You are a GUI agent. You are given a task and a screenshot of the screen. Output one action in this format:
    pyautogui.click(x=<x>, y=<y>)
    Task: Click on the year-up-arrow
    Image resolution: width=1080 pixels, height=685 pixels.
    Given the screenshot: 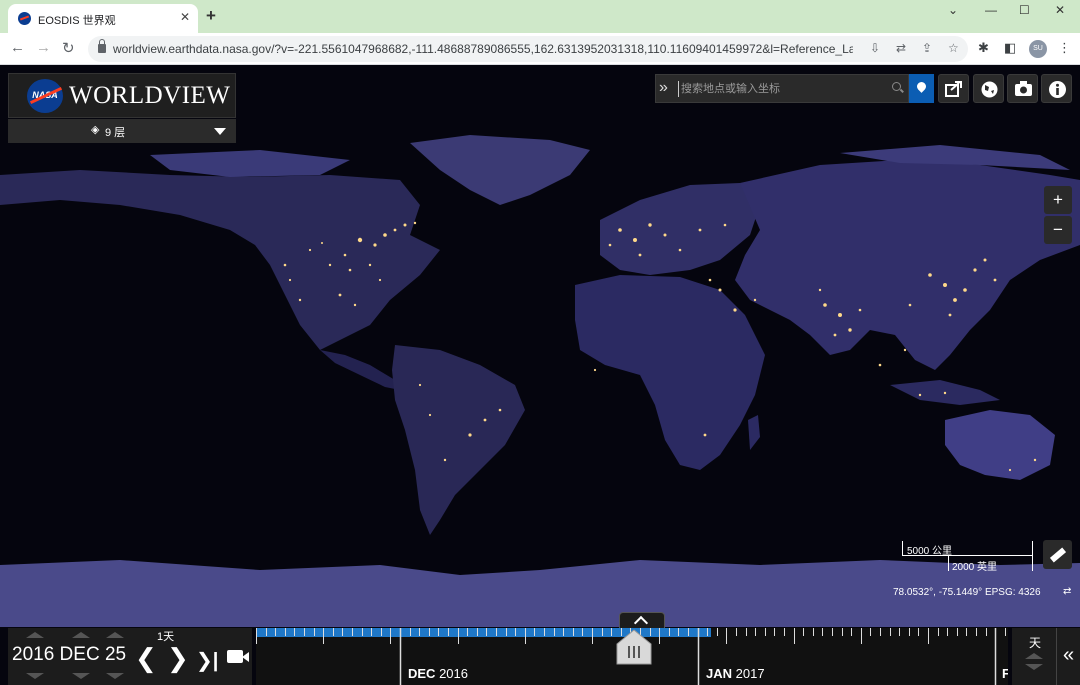 What is the action you would take?
    pyautogui.click(x=35, y=635)
    